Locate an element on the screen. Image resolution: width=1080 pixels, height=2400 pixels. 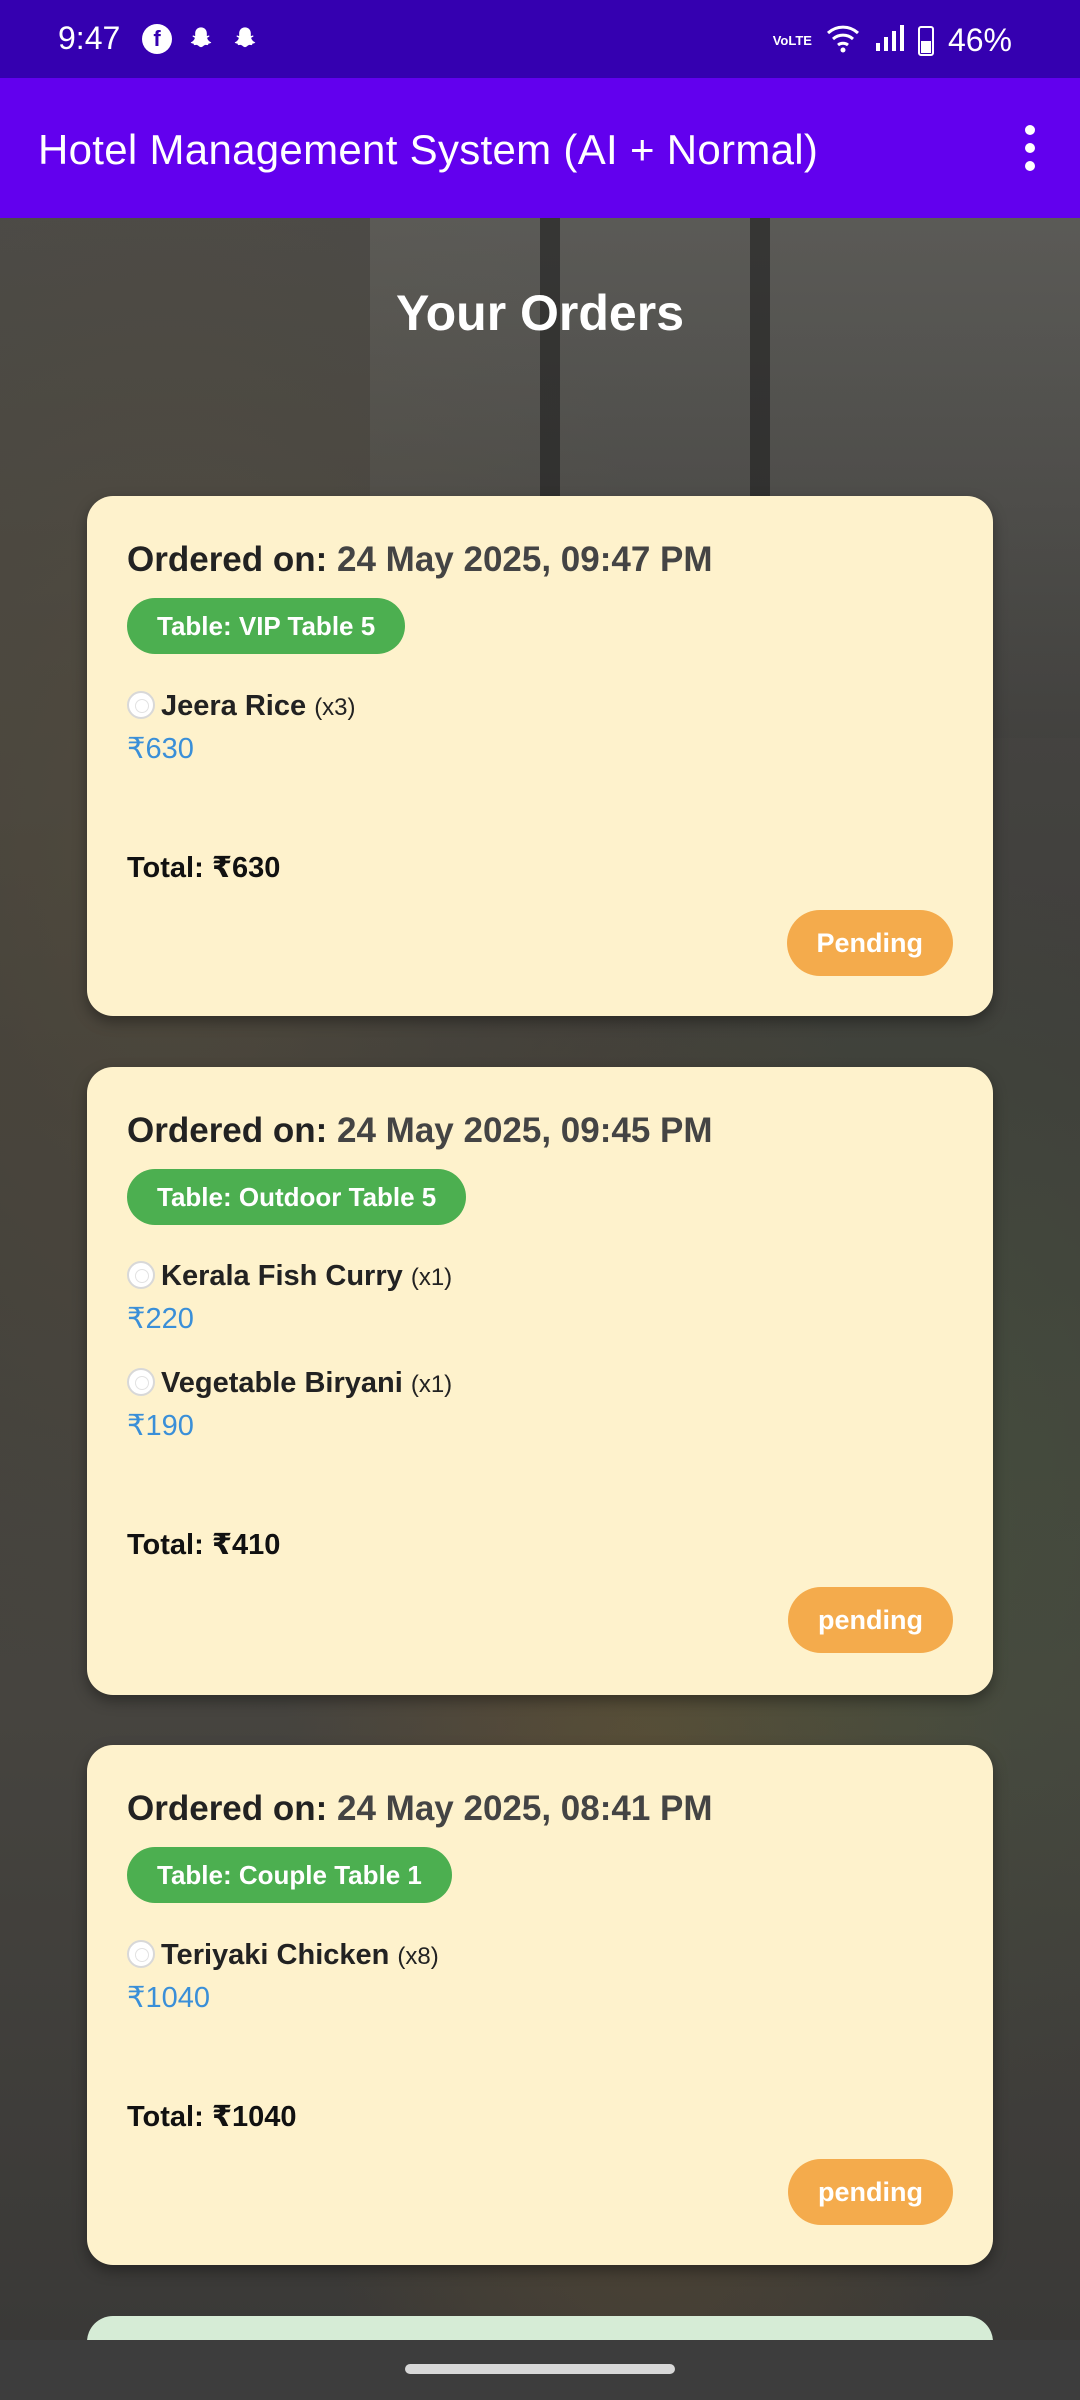
status-indicators: VoLTE 46% is located at coordinates (892, 40).